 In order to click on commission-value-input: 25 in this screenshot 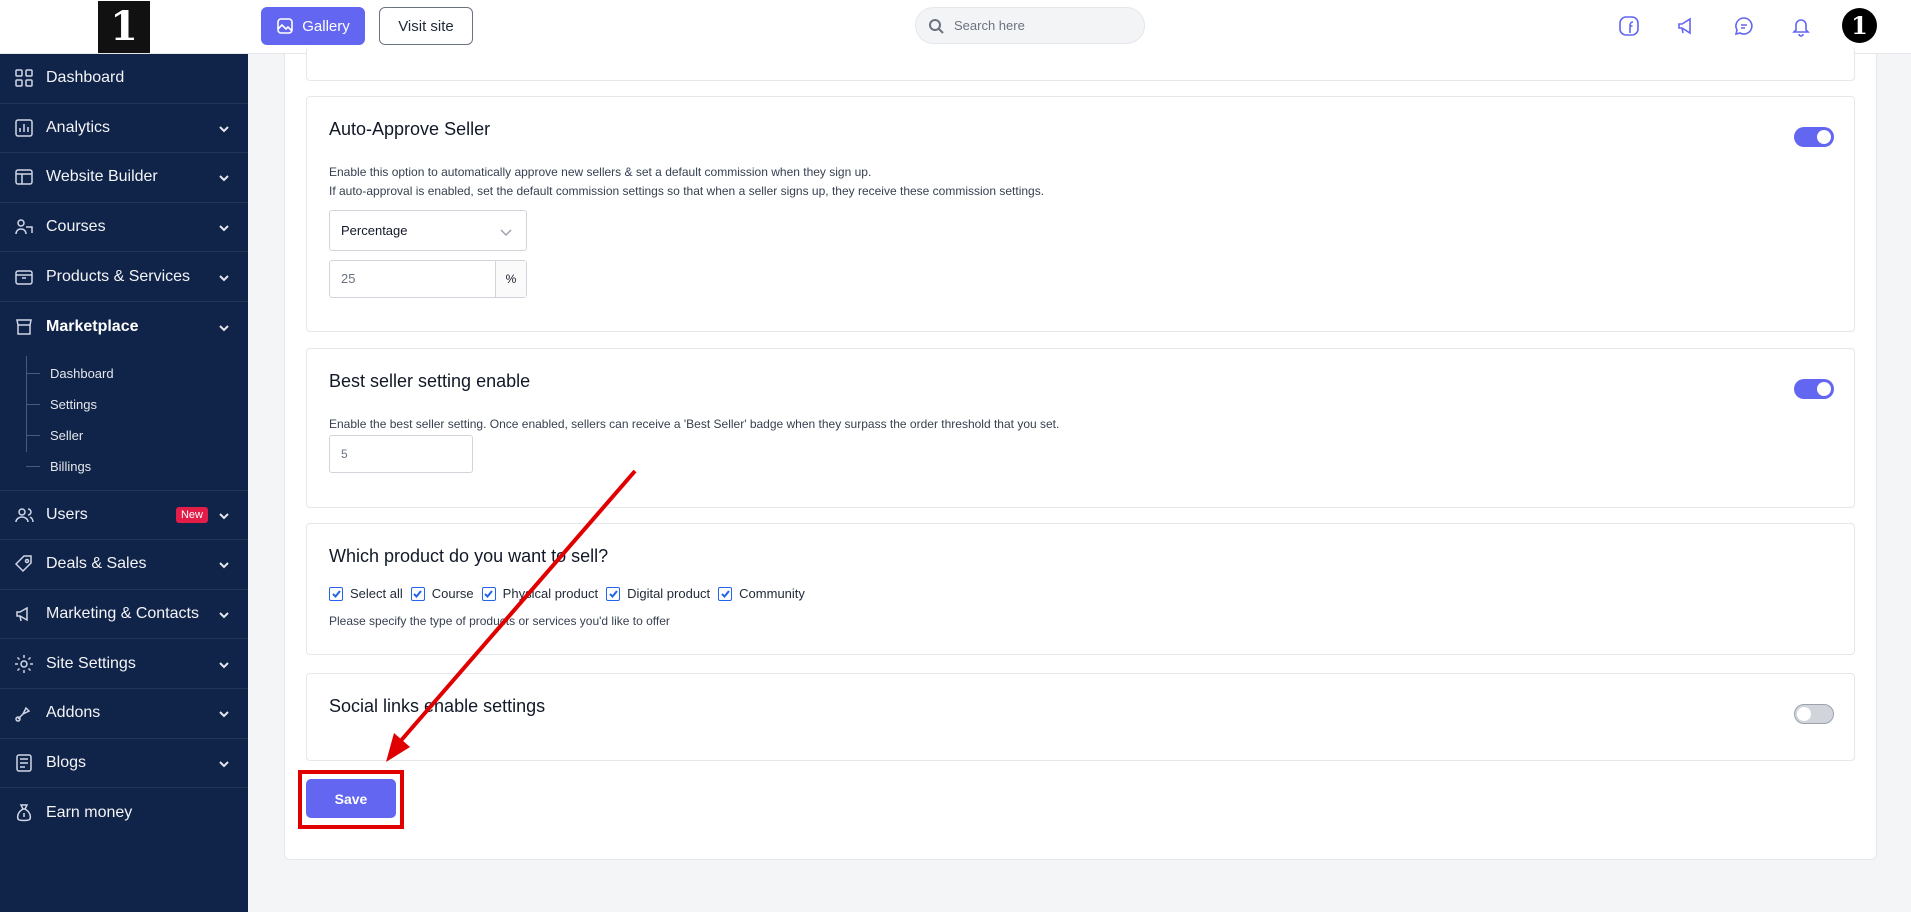, I will do `click(413, 279)`.